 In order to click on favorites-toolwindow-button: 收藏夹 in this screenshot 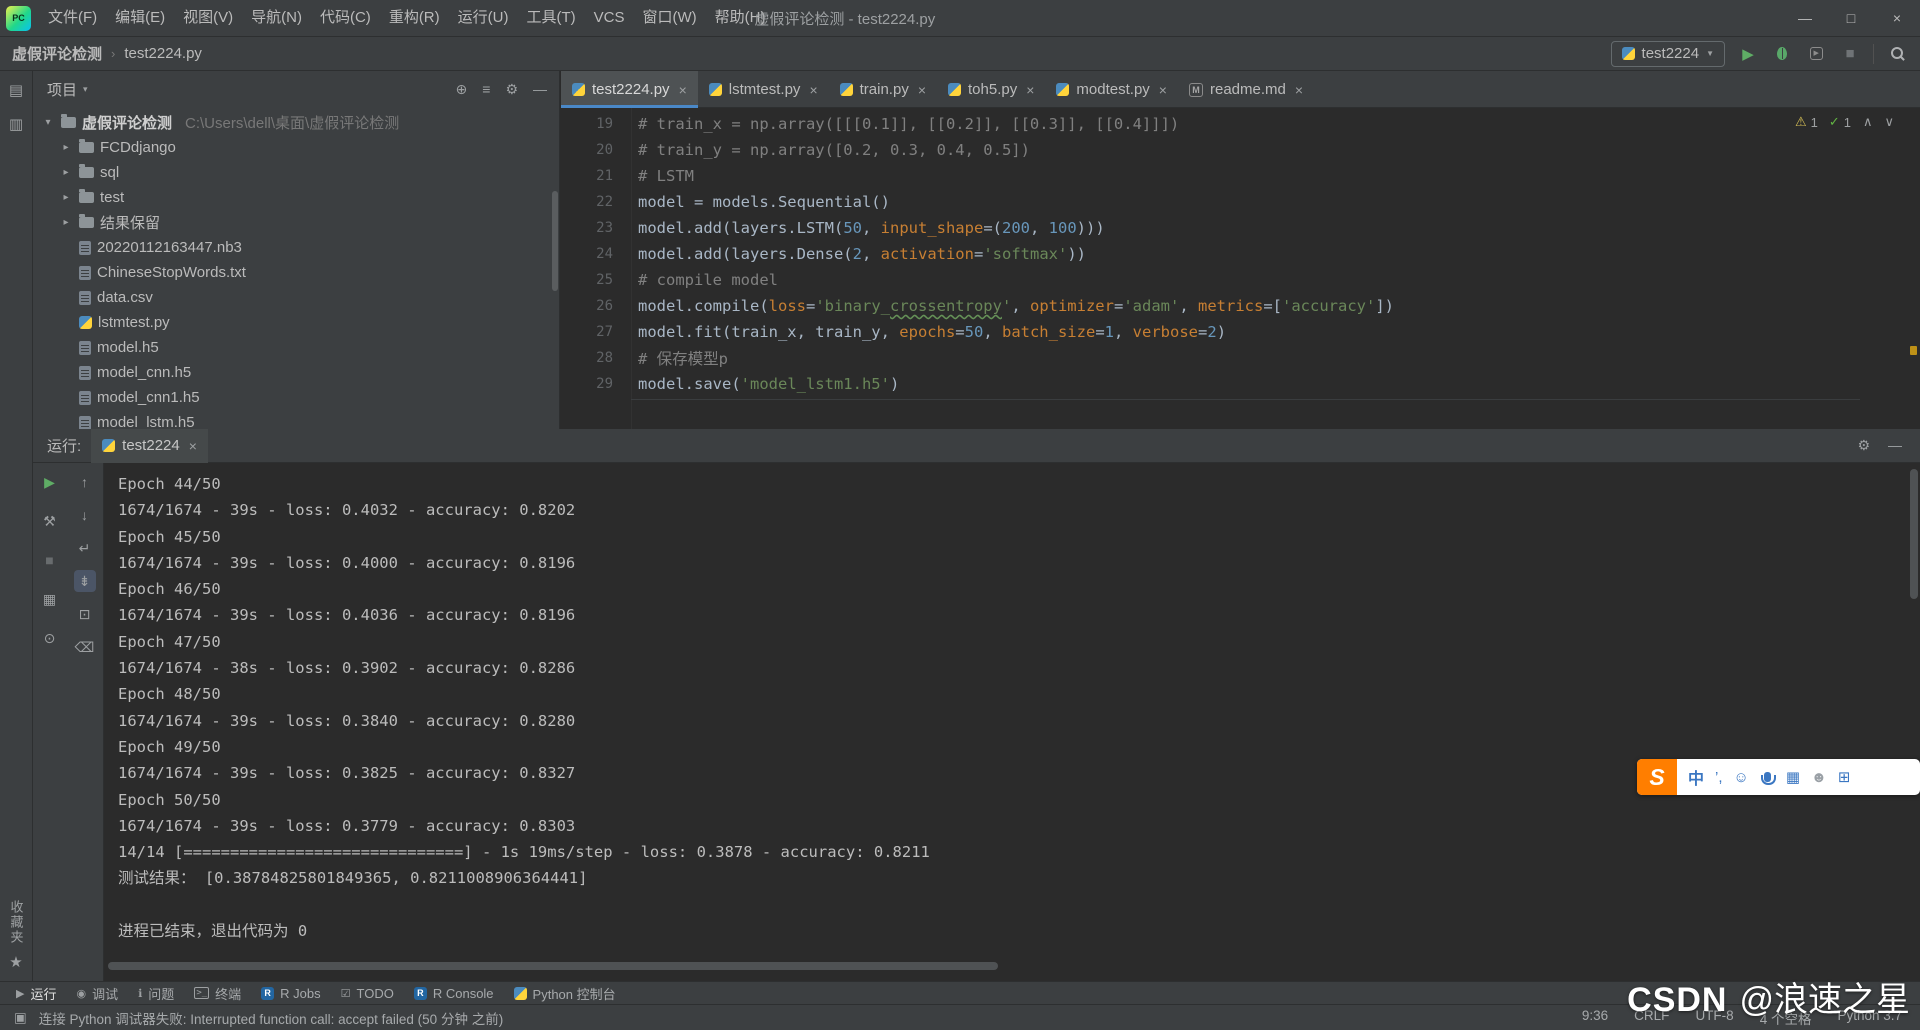, I will do `click(16, 922)`.